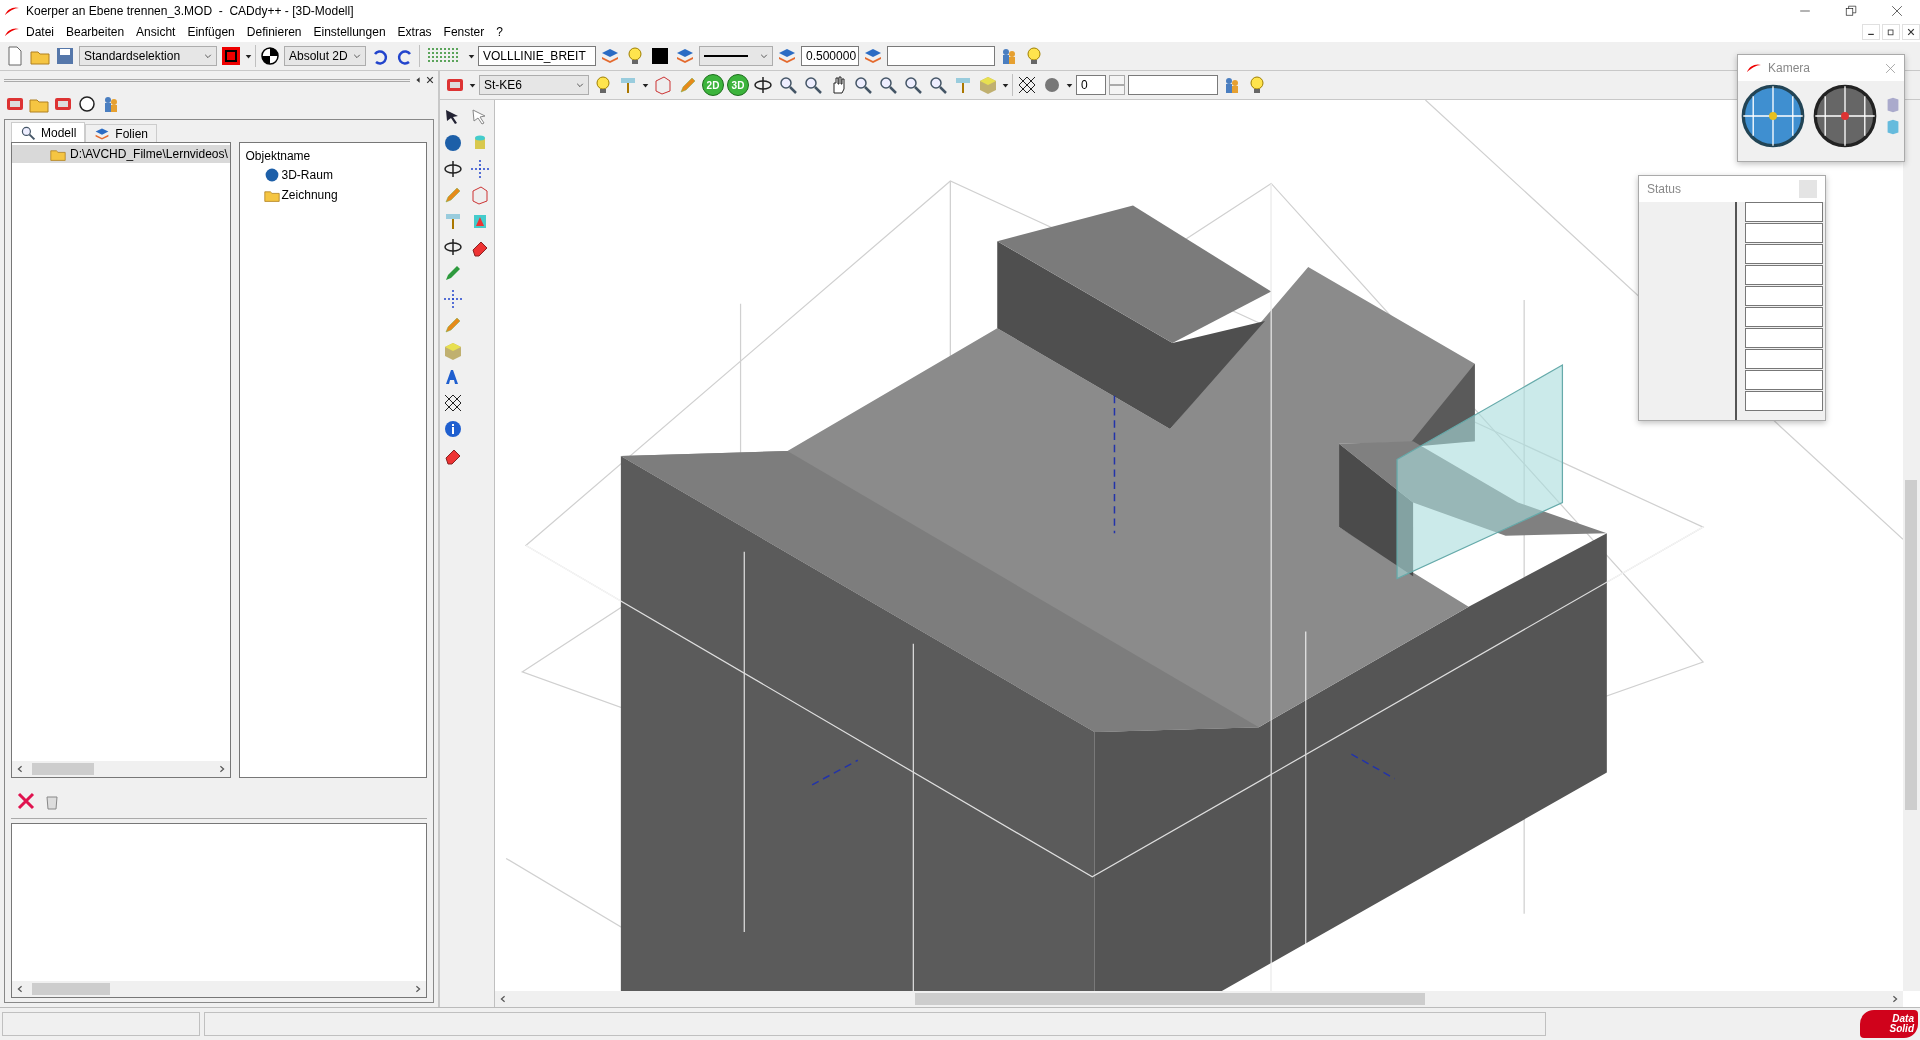 This screenshot has height=1040, width=1920. What do you see at coordinates (453, 429) in the screenshot?
I see `info-icon` at bounding box center [453, 429].